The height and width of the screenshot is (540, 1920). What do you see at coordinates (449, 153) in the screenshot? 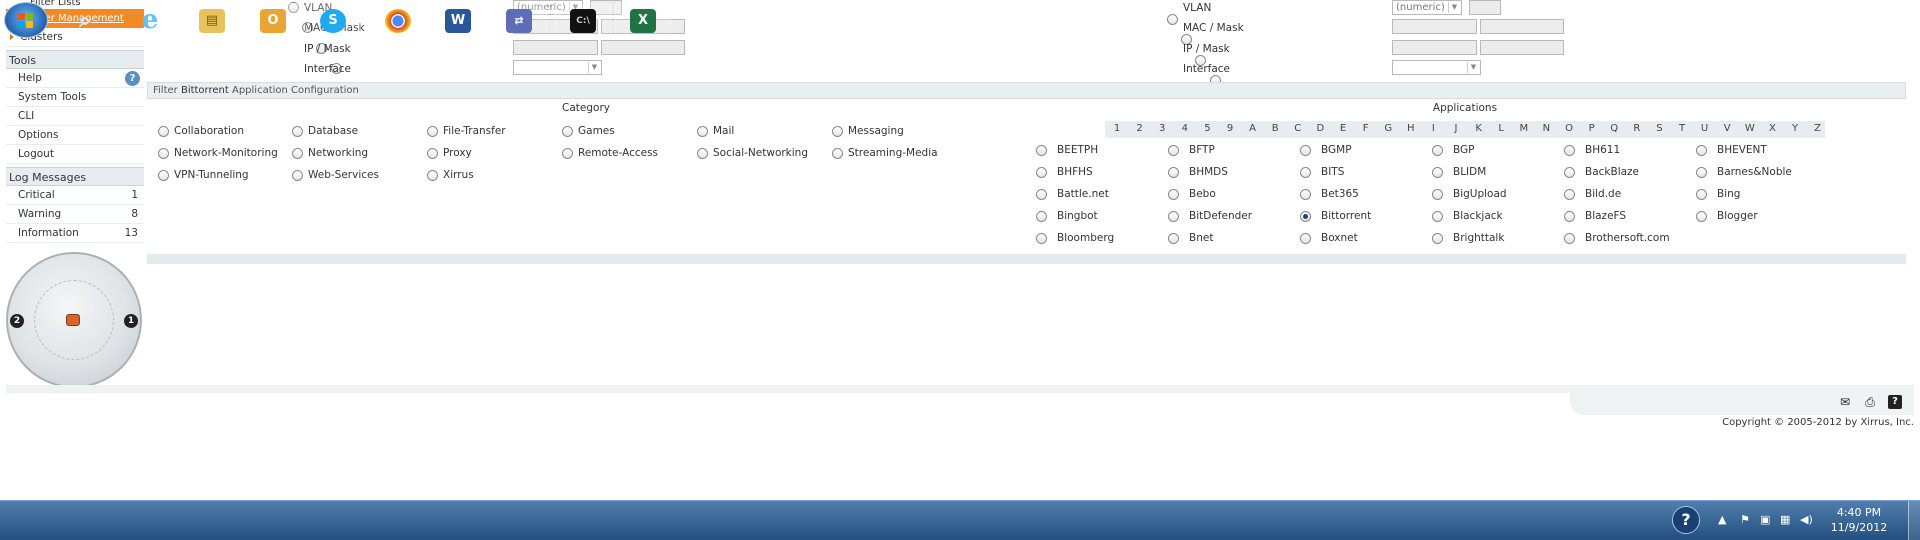
I see `category-option: Proxy` at bounding box center [449, 153].